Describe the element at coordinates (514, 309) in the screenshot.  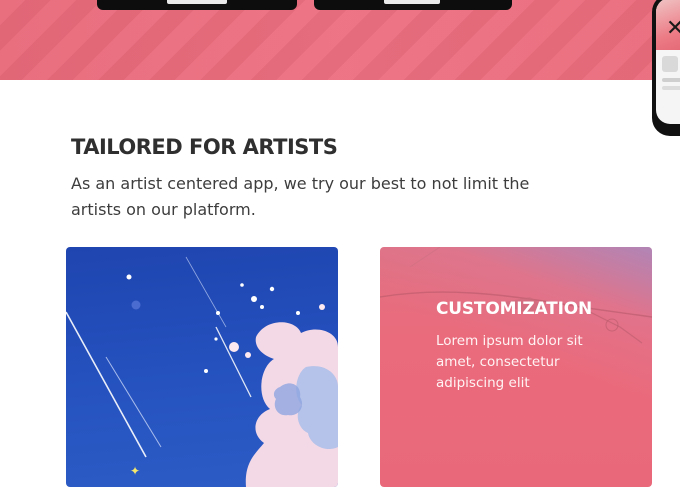
I see `card-title: CUSTOMIZATION` at that location.